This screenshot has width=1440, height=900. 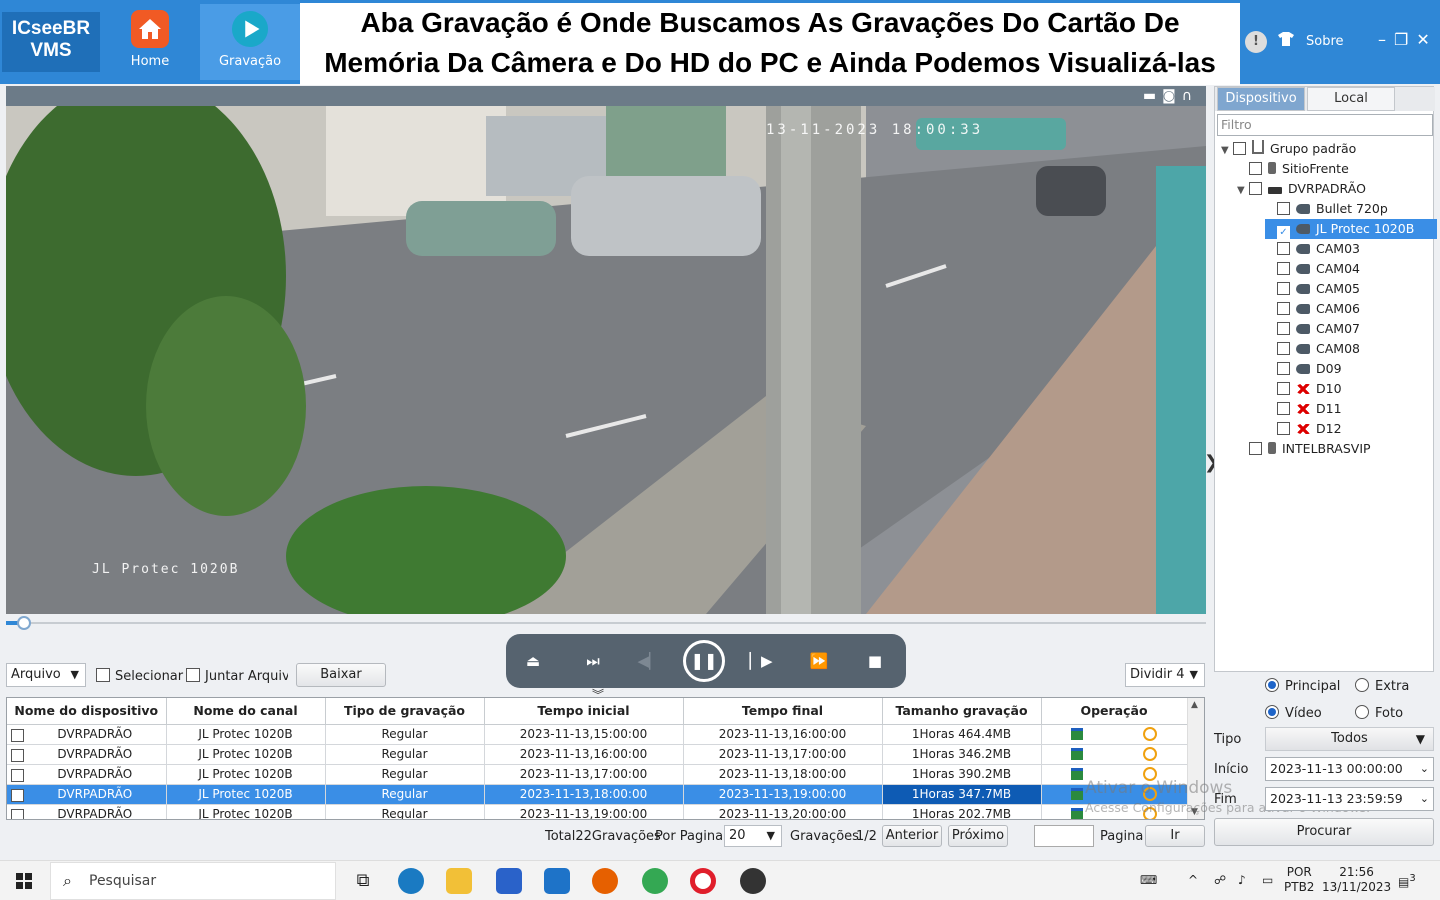 What do you see at coordinates (250, 42) in the screenshot?
I see `nav-recording-button: Gravação` at bounding box center [250, 42].